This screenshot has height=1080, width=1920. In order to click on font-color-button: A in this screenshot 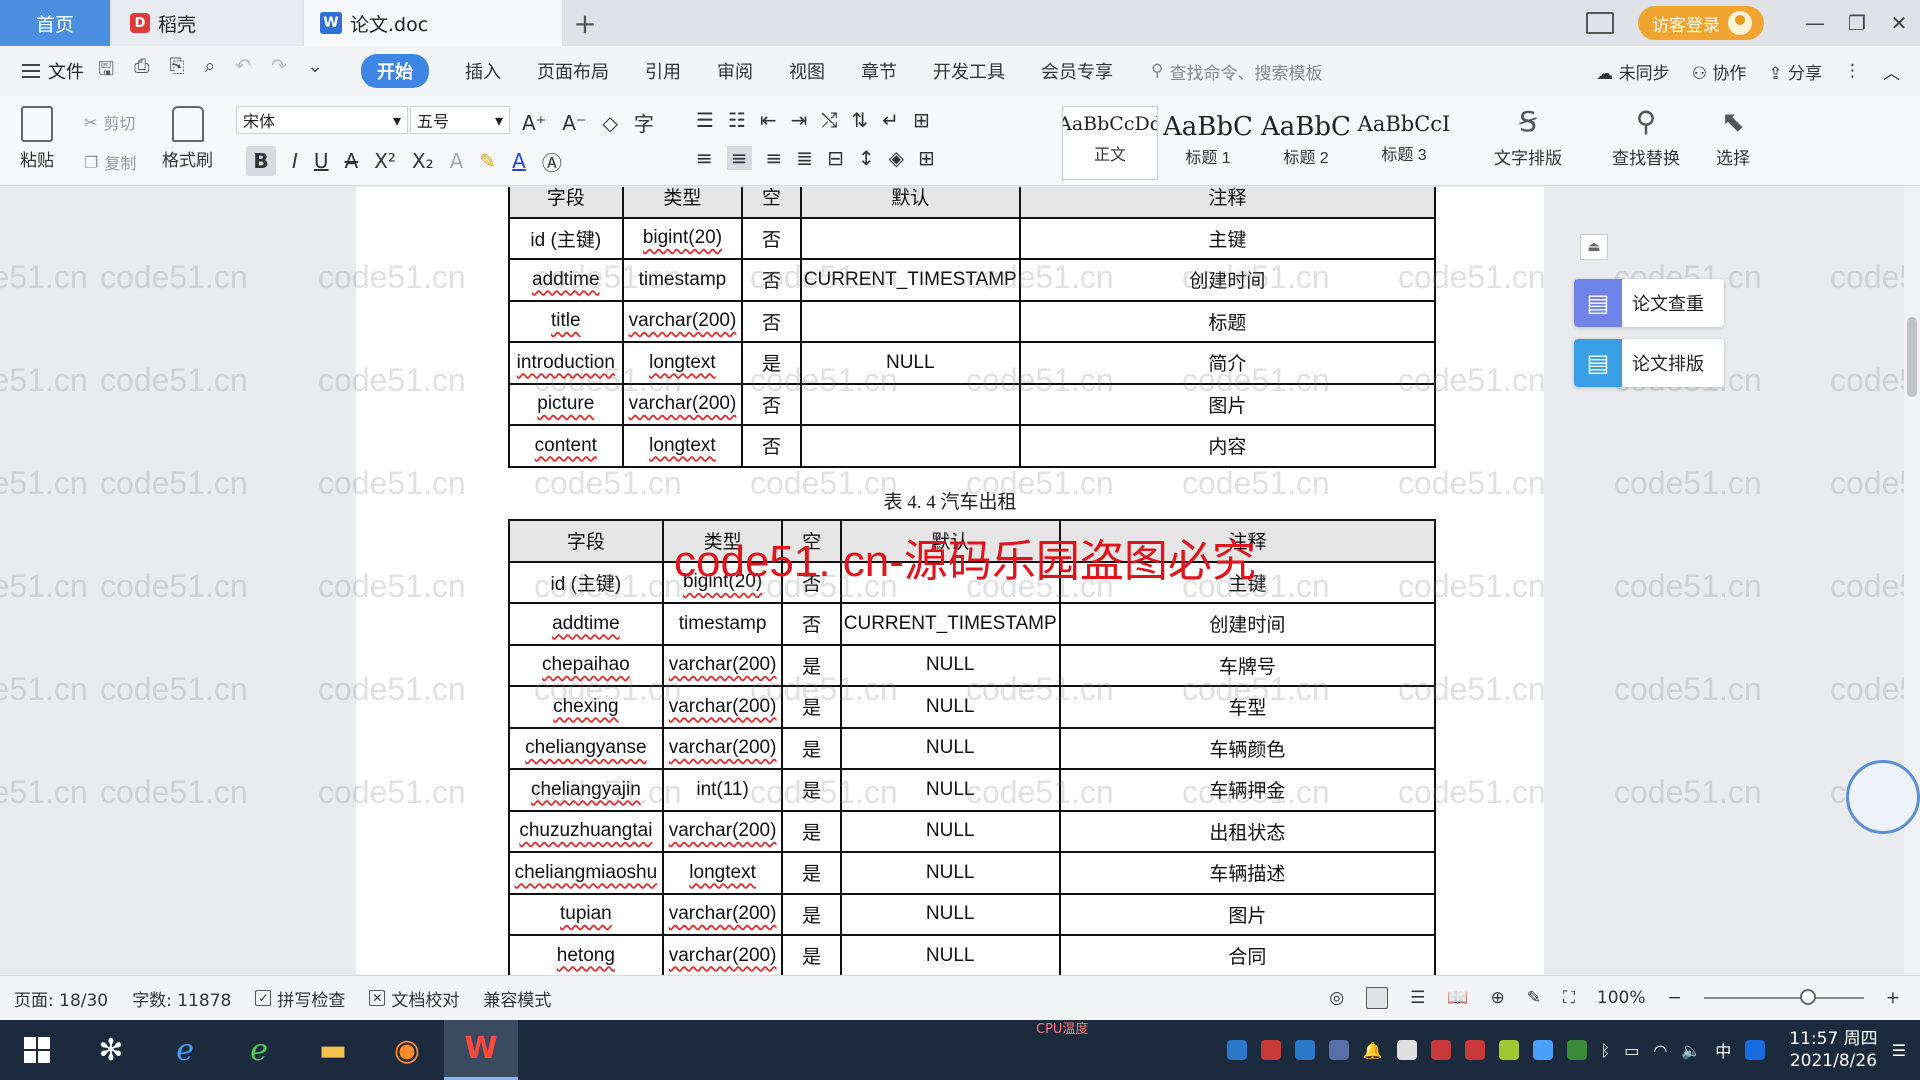, I will do `click(519, 161)`.